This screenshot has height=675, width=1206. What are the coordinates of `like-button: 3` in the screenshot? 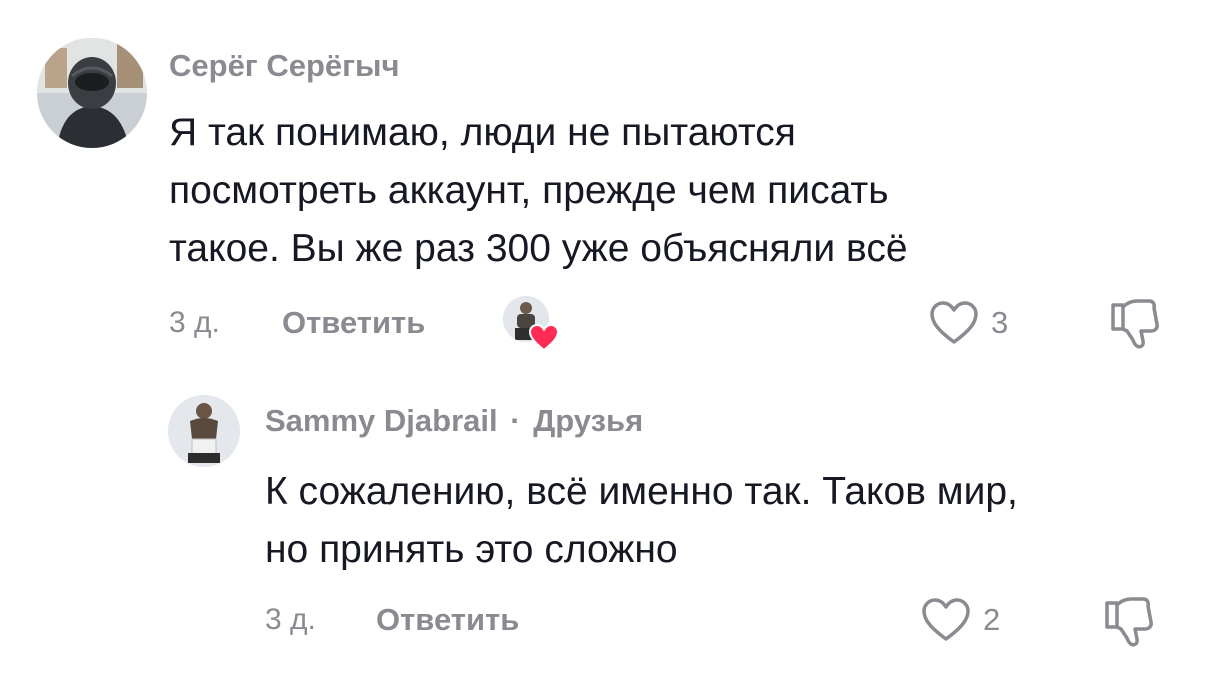 It's located at (968, 323).